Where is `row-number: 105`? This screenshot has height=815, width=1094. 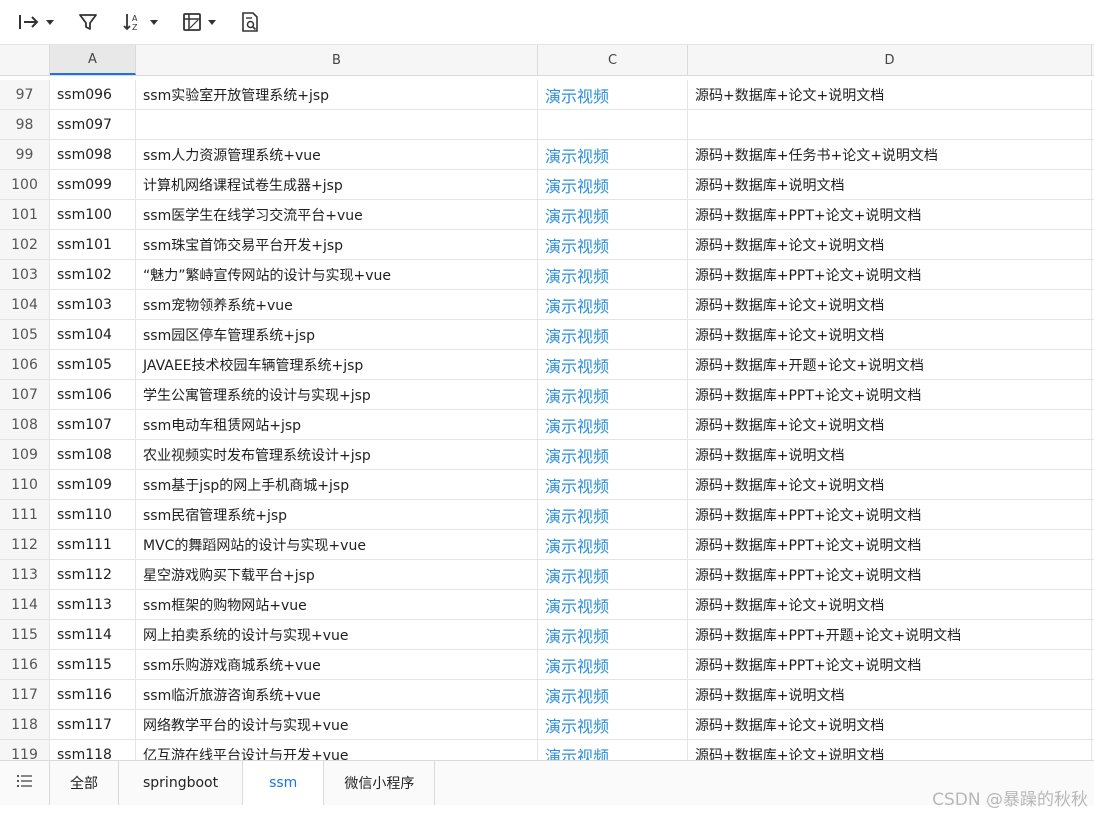 row-number: 105 is located at coordinates (25, 334).